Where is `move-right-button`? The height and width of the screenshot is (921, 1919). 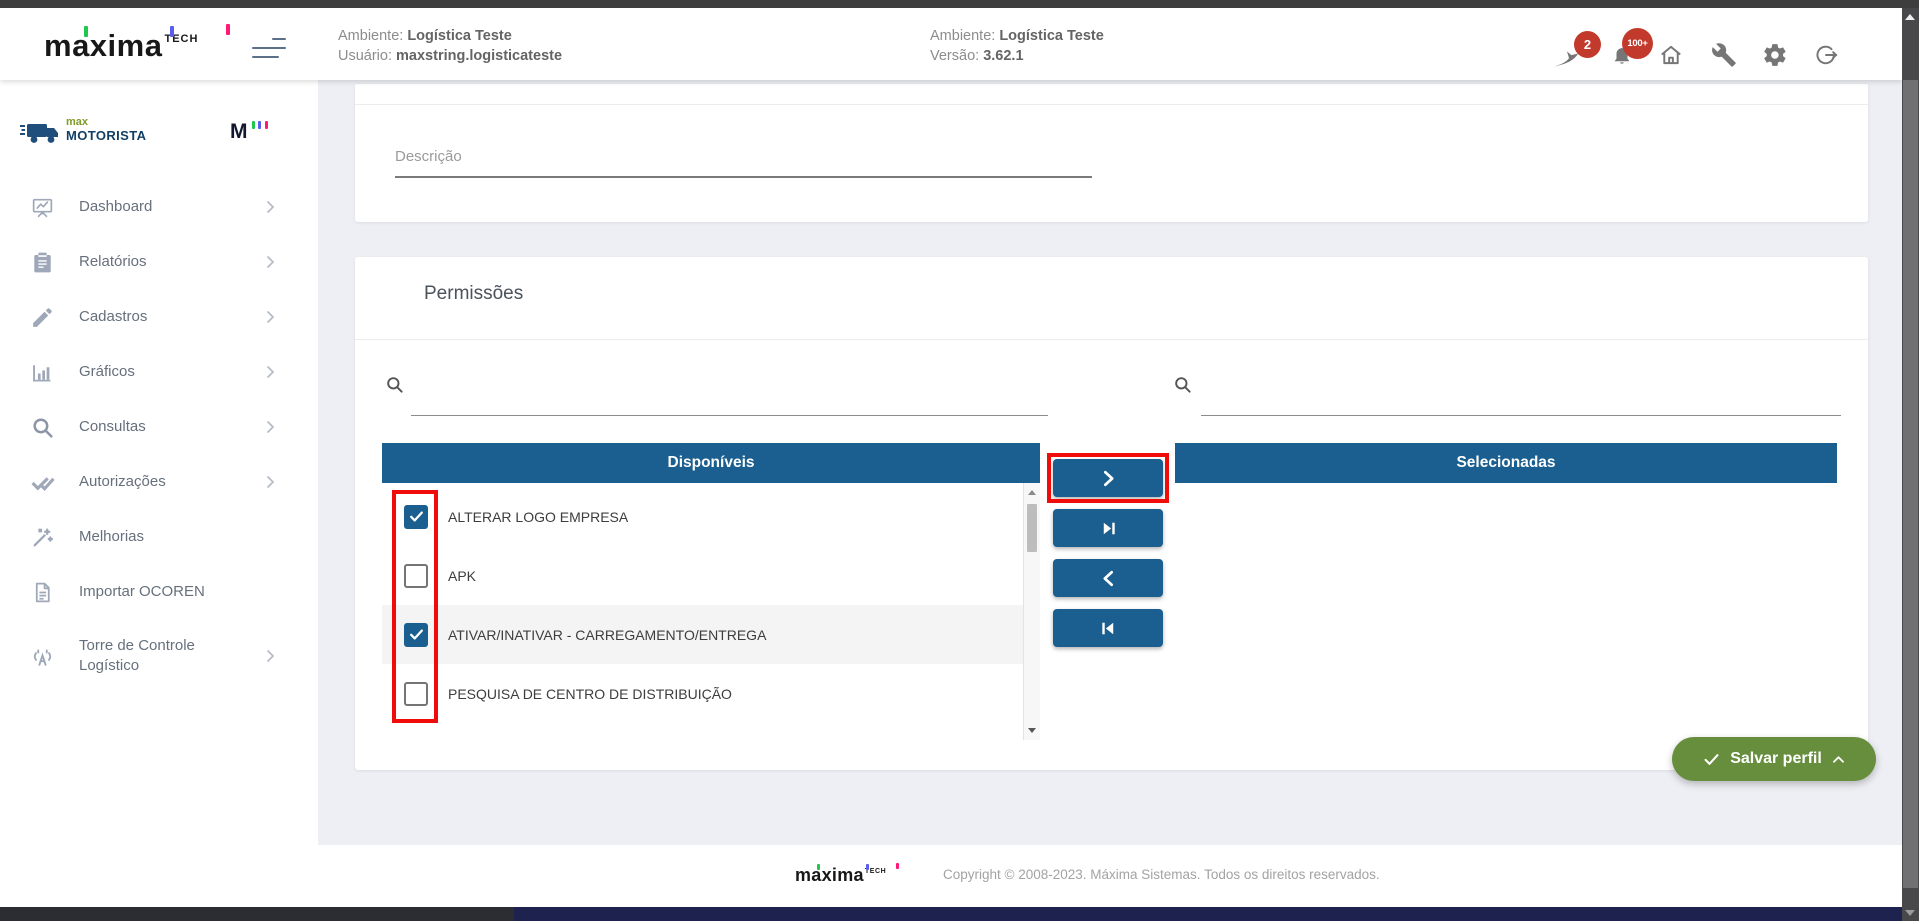 move-right-button is located at coordinates (1108, 478).